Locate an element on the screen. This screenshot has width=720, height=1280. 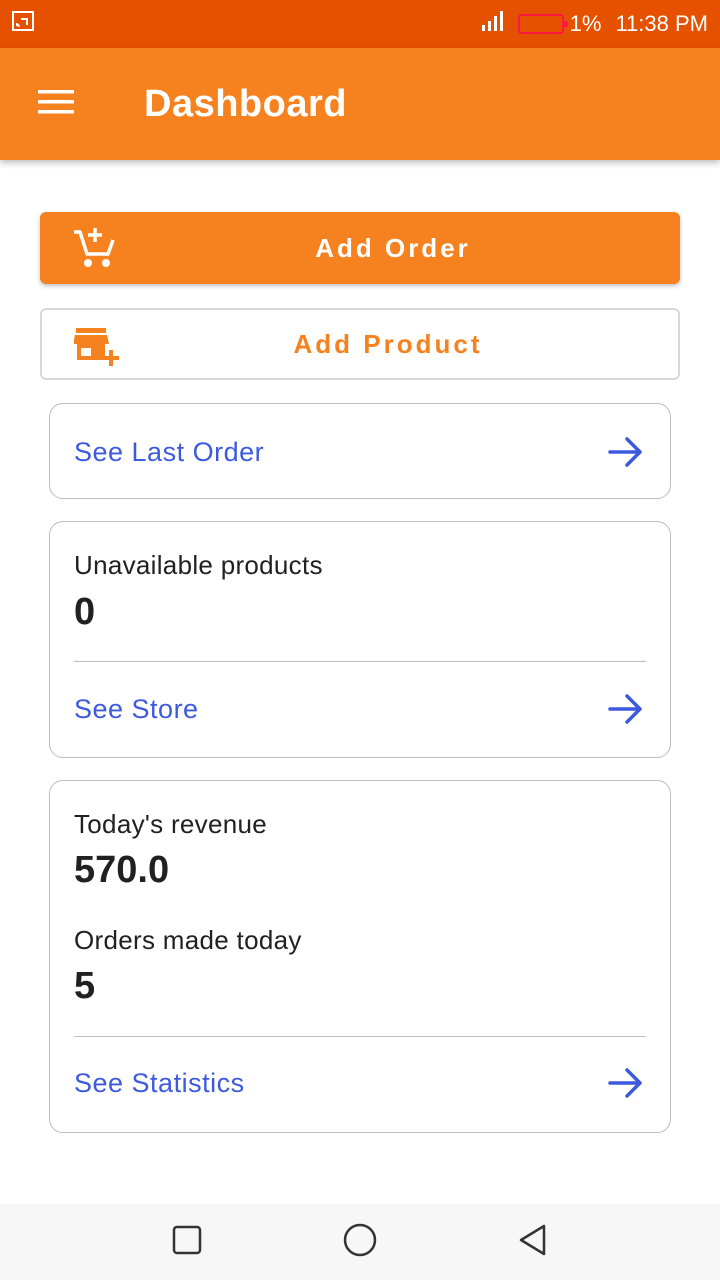
add-store-icon is located at coordinates (96, 346).